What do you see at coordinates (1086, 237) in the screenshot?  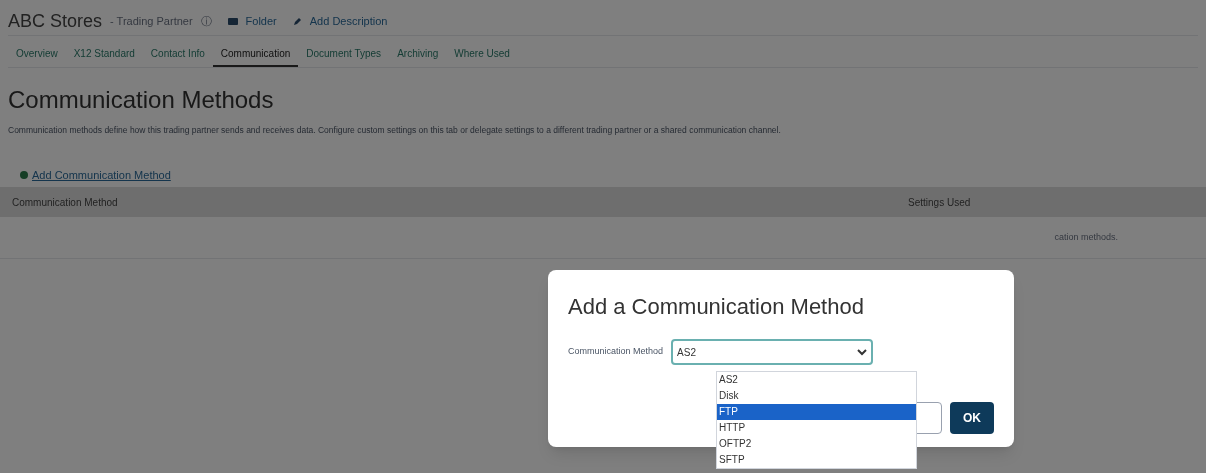 I see `empty-message: cation methods.` at bounding box center [1086, 237].